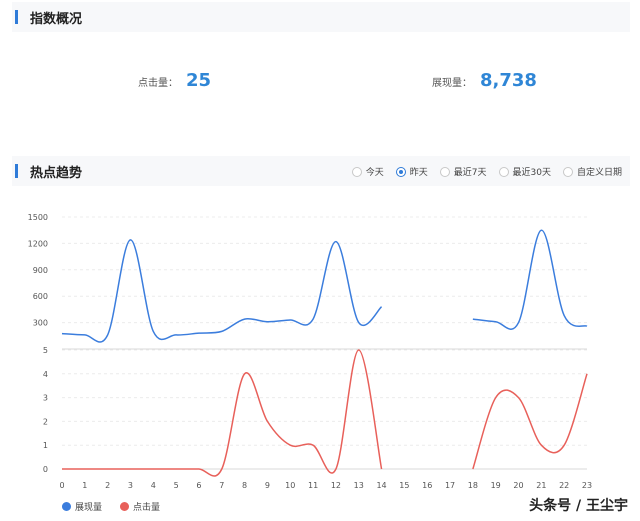 Image resolution: width=640 pixels, height=521 pixels. Describe the element at coordinates (321, 171) in the screenshot. I see `trend-header: 热点趋势 今天 昨天 最近7天 最近30天 自定义日期` at that location.